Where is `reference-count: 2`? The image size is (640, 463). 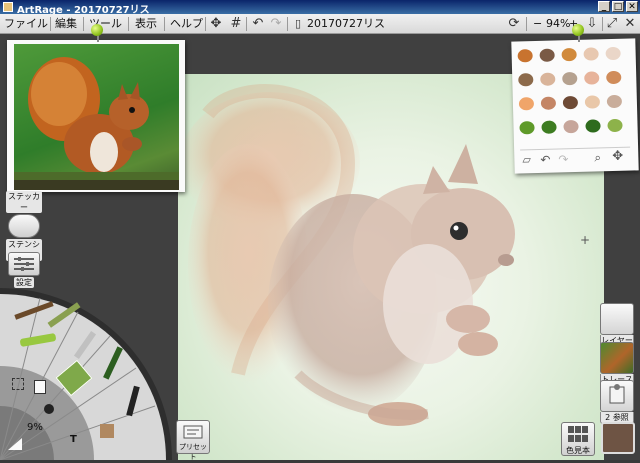 reference-count: 2 is located at coordinates (608, 417).